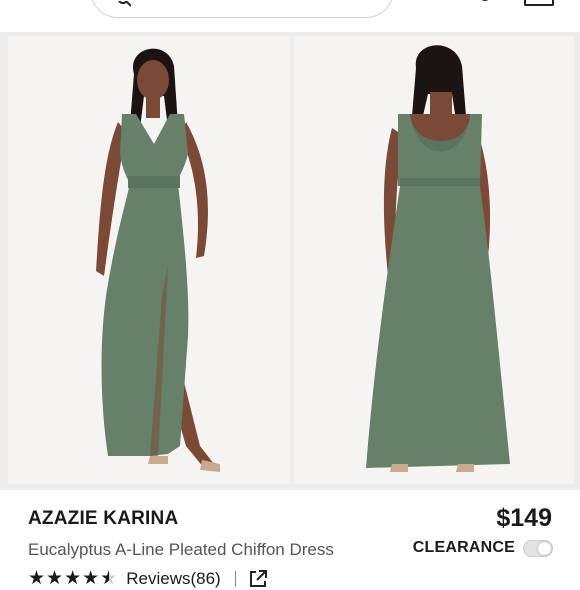 The height and width of the screenshot is (590, 580). What do you see at coordinates (108, 579) in the screenshot?
I see `half-star-icon: ★` at bounding box center [108, 579].